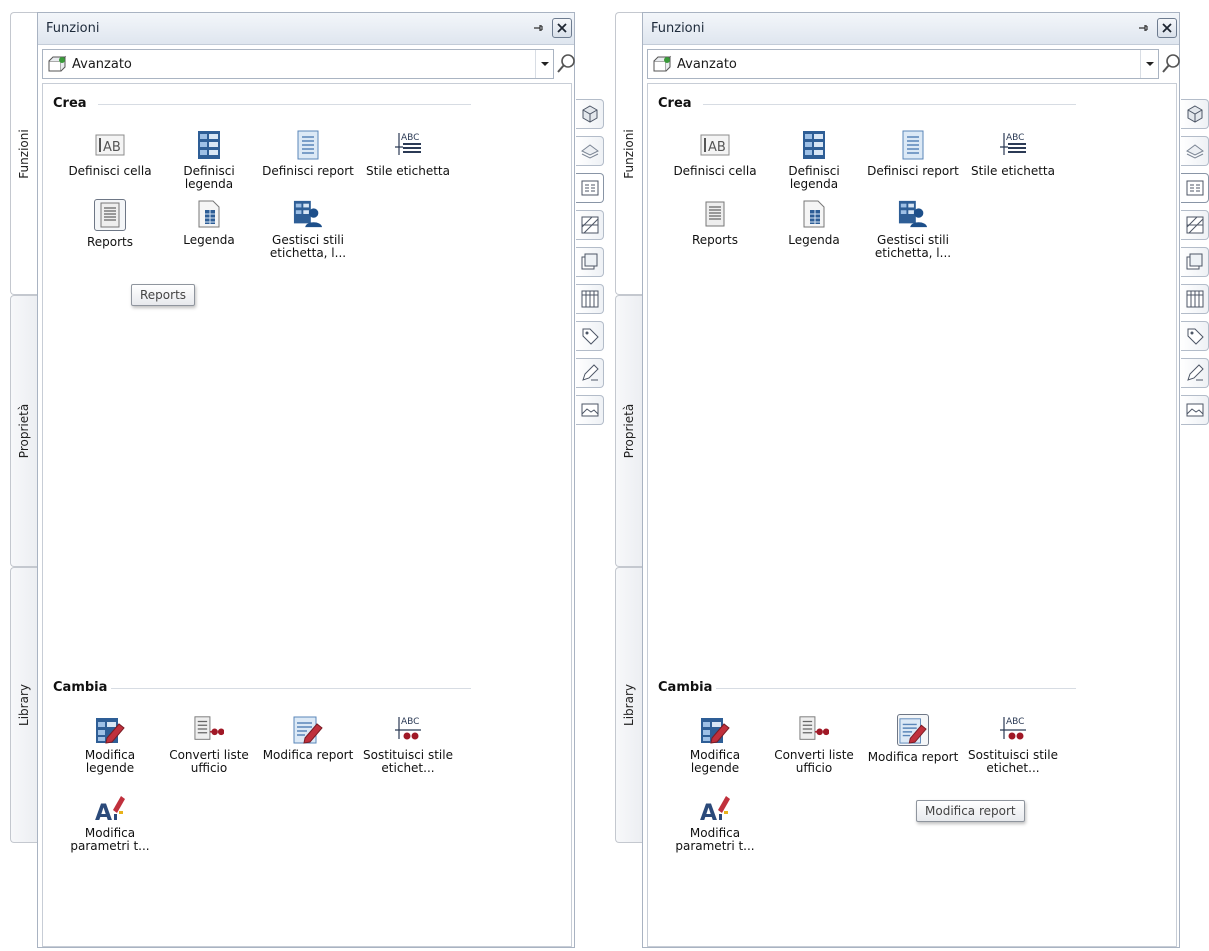 The height and width of the screenshot is (951, 1209). I want to click on label-style-abc-icon: ABC, so click(408, 145).